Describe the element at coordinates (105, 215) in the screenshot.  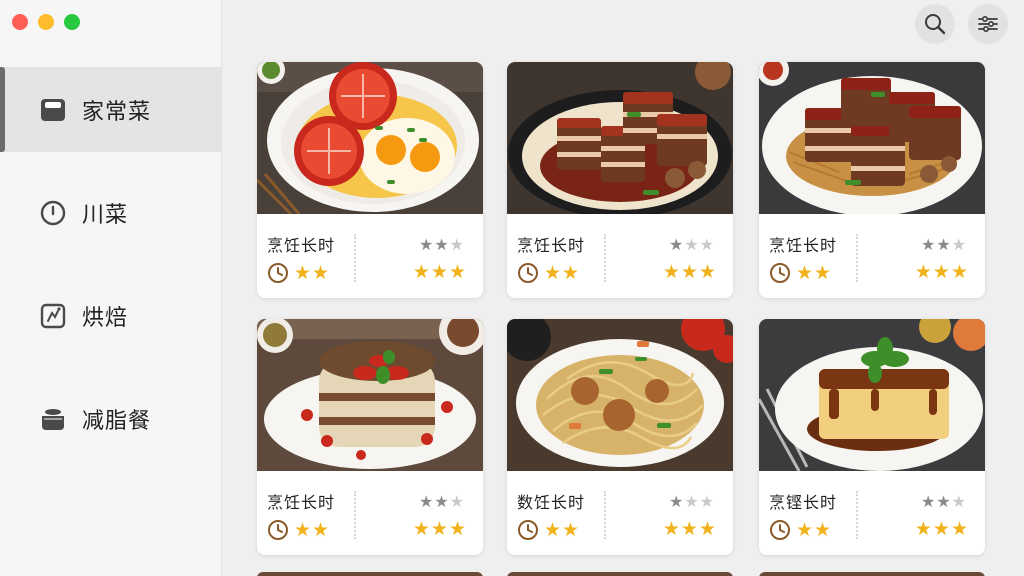
I see `sidebar-item-label: 川菜` at that location.